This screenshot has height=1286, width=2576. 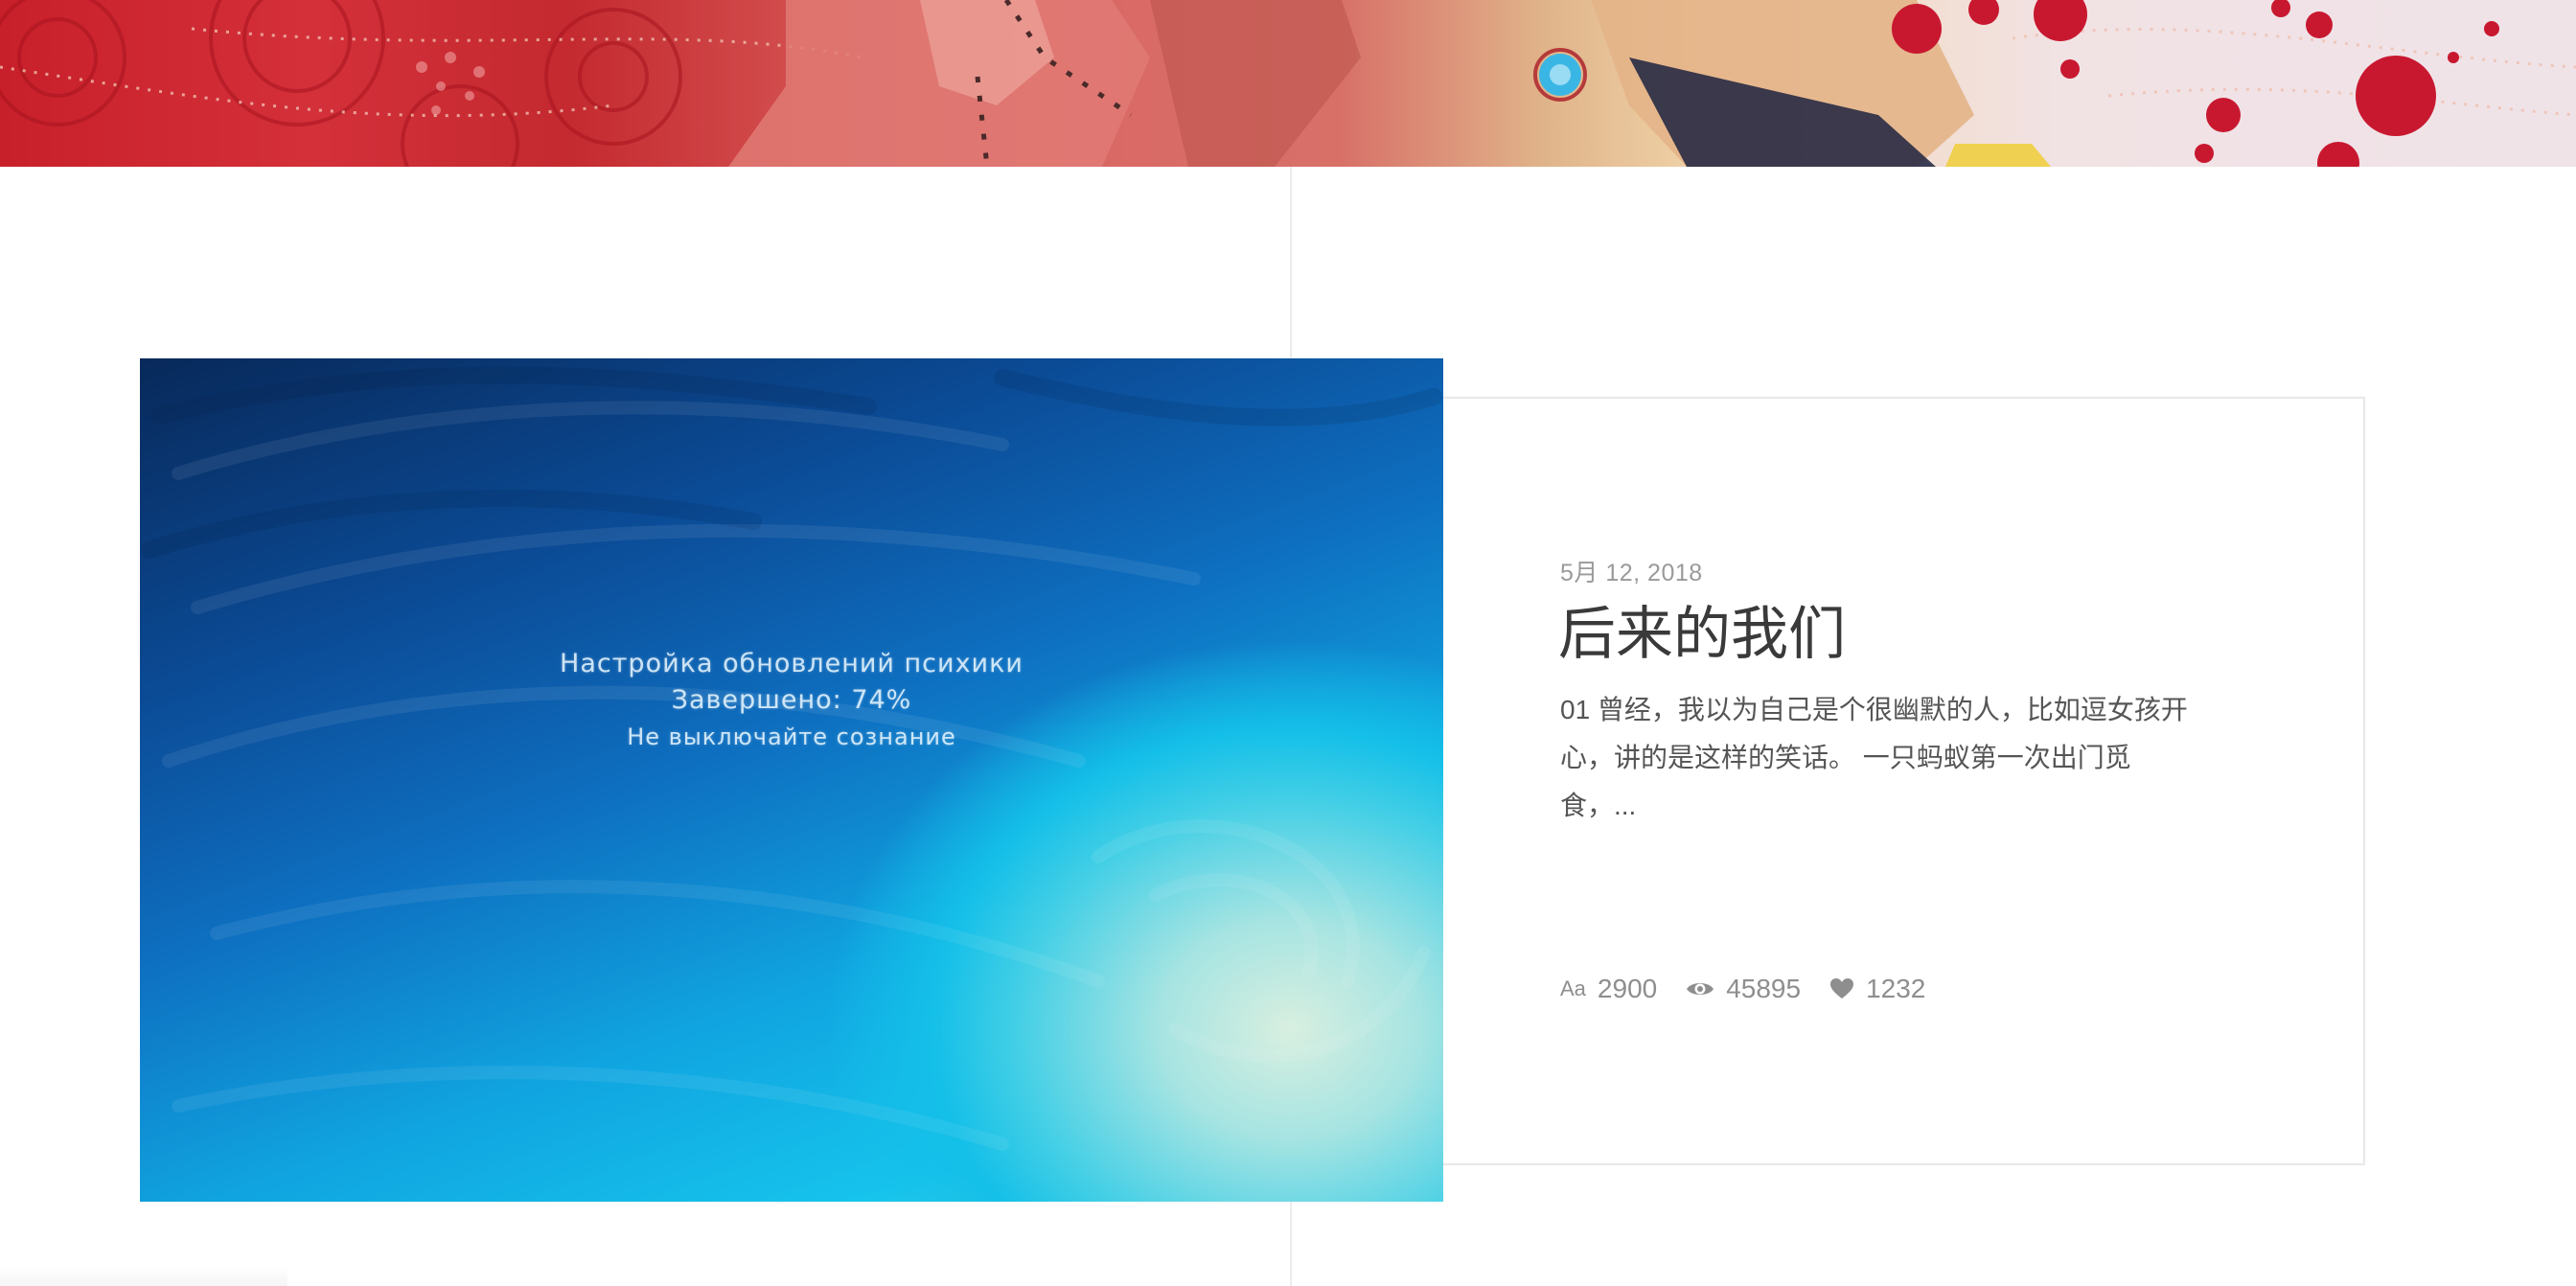 I want to click on like-count-value: 1232, so click(x=1896, y=989).